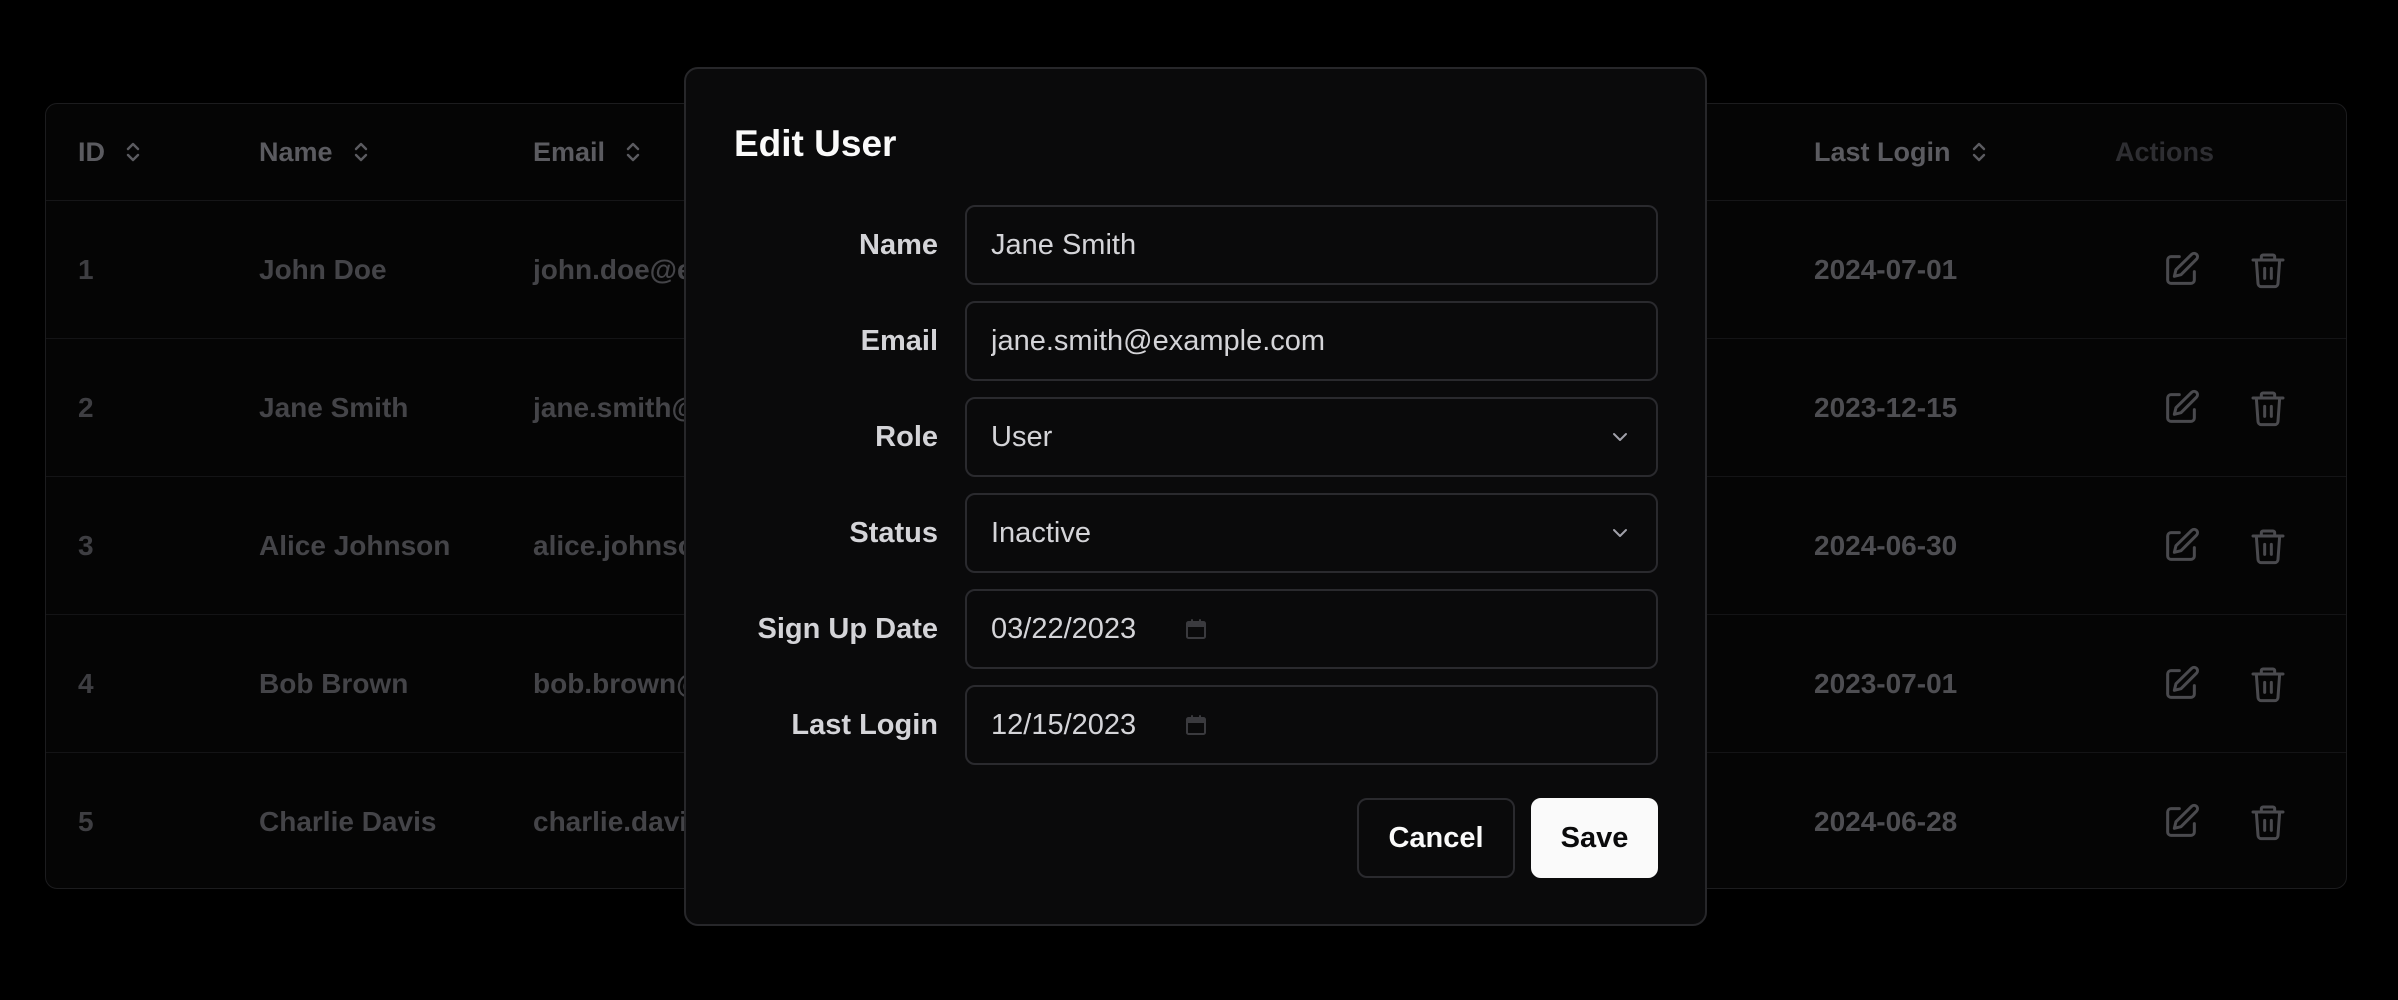  Describe the element at coordinates (1311, 533) in the screenshot. I see `status-select: Inactive` at that location.